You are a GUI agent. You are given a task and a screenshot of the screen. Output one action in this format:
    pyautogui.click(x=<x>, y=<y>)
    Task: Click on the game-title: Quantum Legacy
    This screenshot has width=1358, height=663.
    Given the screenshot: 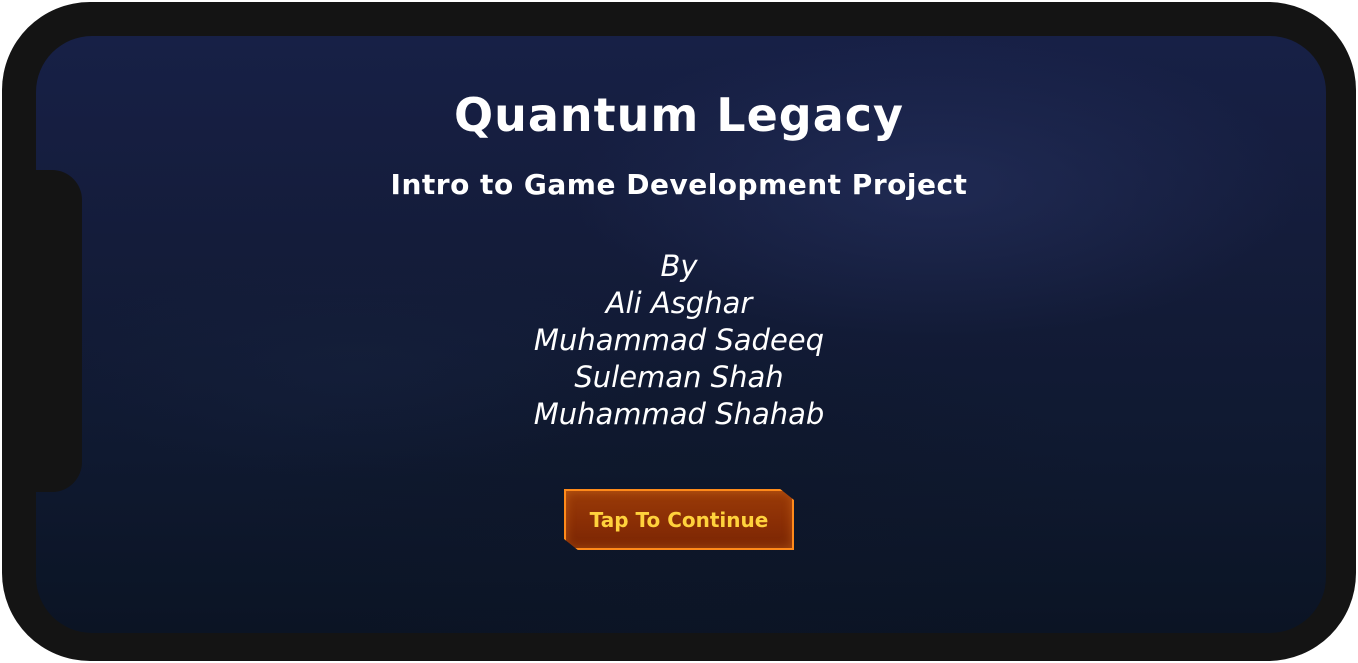 What is the action you would take?
    pyautogui.click(x=679, y=115)
    